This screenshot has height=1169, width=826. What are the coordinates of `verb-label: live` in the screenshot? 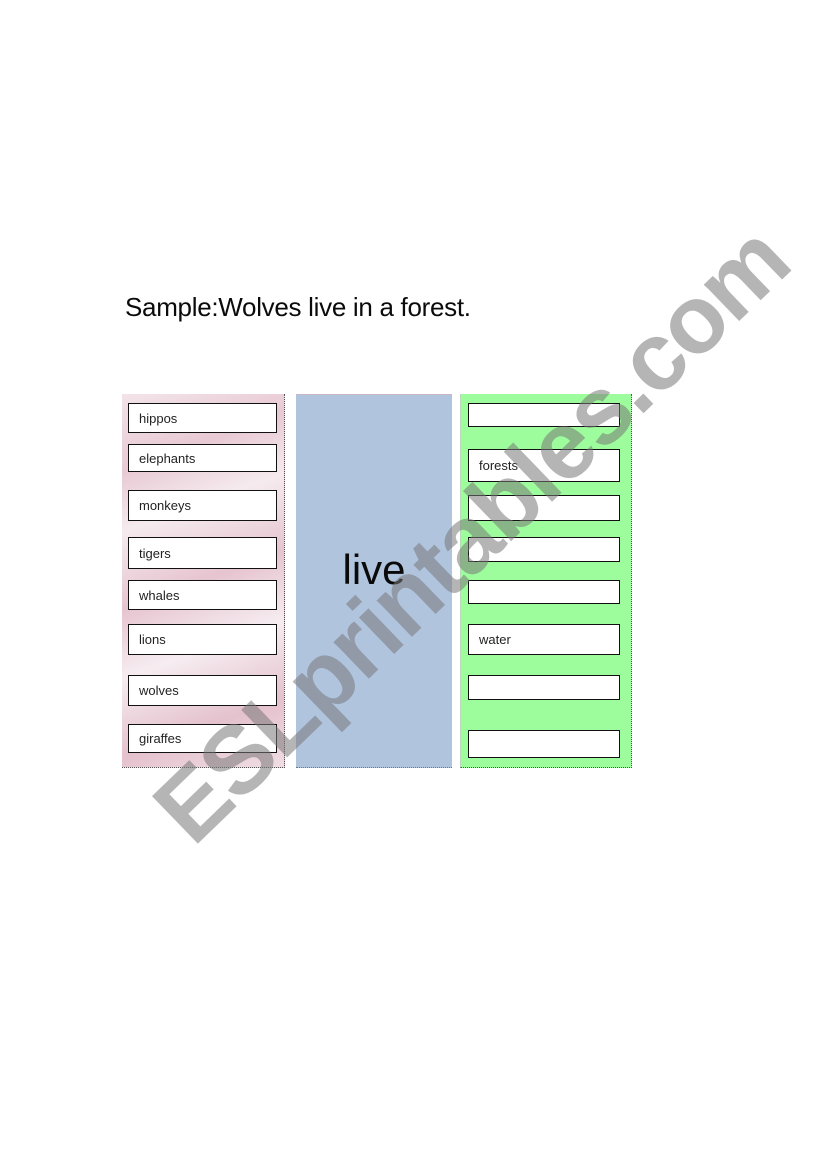 It's located at (374, 569).